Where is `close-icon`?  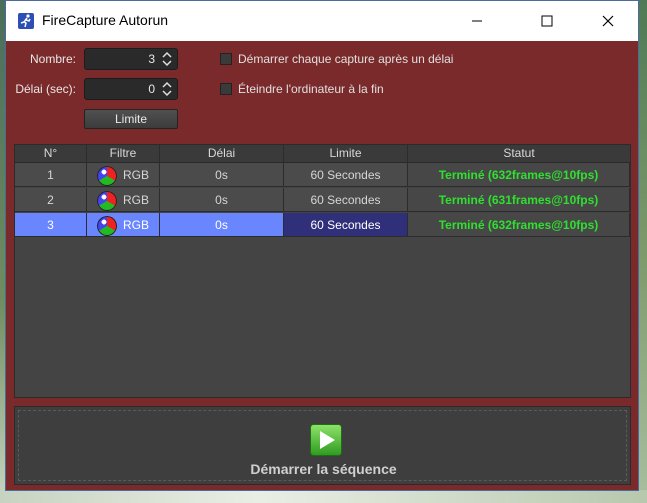
close-icon is located at coordinates (608, 21).